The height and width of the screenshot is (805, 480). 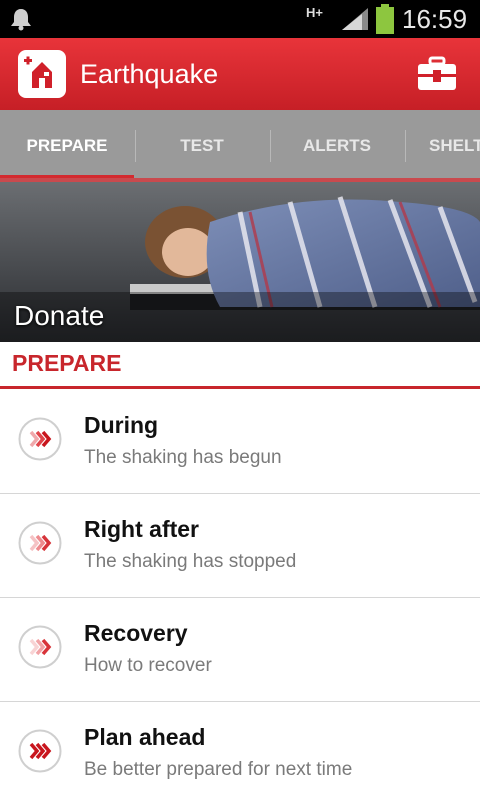 I want to click on list-item-during: During The shaking has begun, so click(x=240, y=442).